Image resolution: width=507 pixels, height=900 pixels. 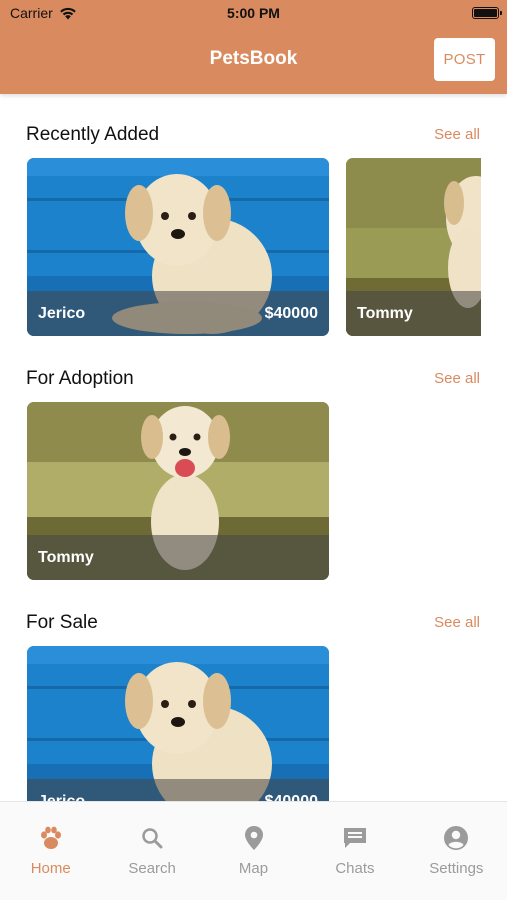 What do you see at coordinates (355, 868) in the screenshot?
I see `tab-label: Chats` at bounding box center [355, 868].